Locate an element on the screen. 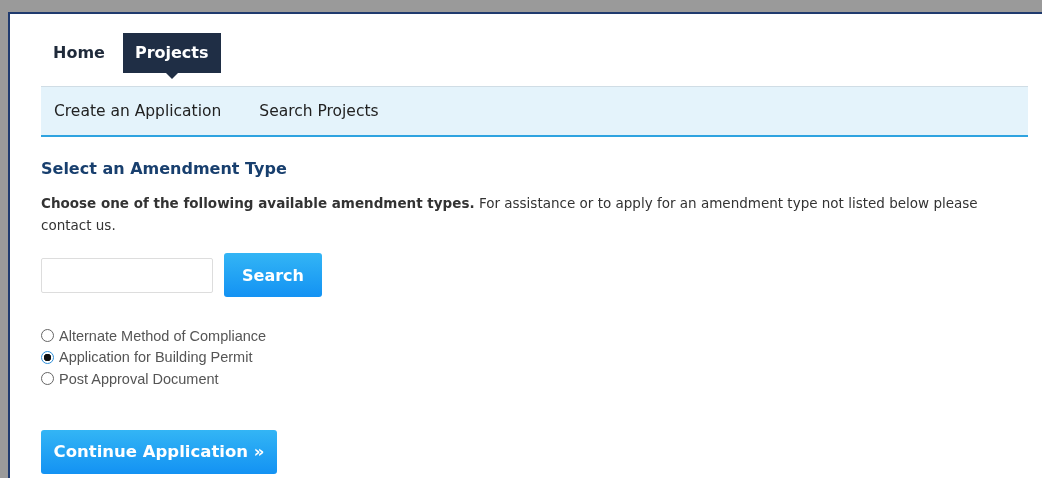 The width and height of the screenshot is (1042, 478). option-label: Application for Building Permit is located at coordinates (156, 357).